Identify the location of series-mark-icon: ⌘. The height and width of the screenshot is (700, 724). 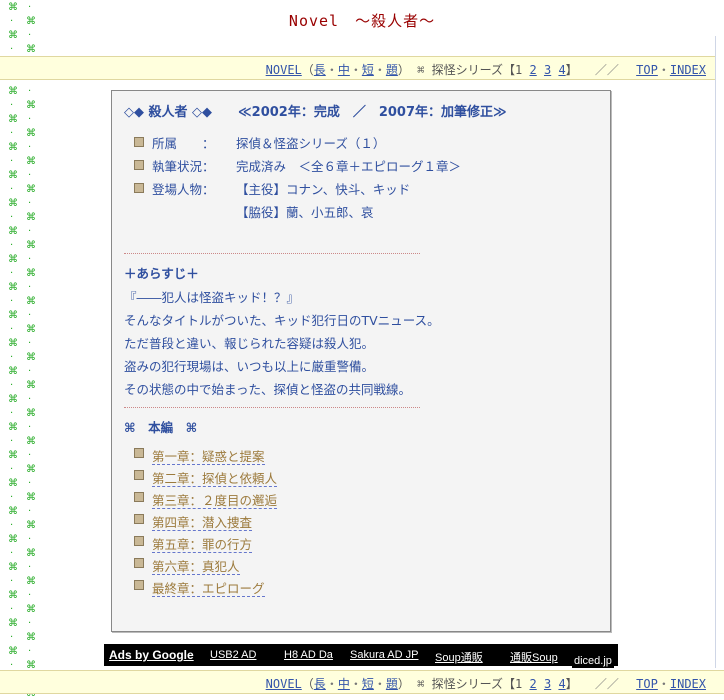
(421, 70).